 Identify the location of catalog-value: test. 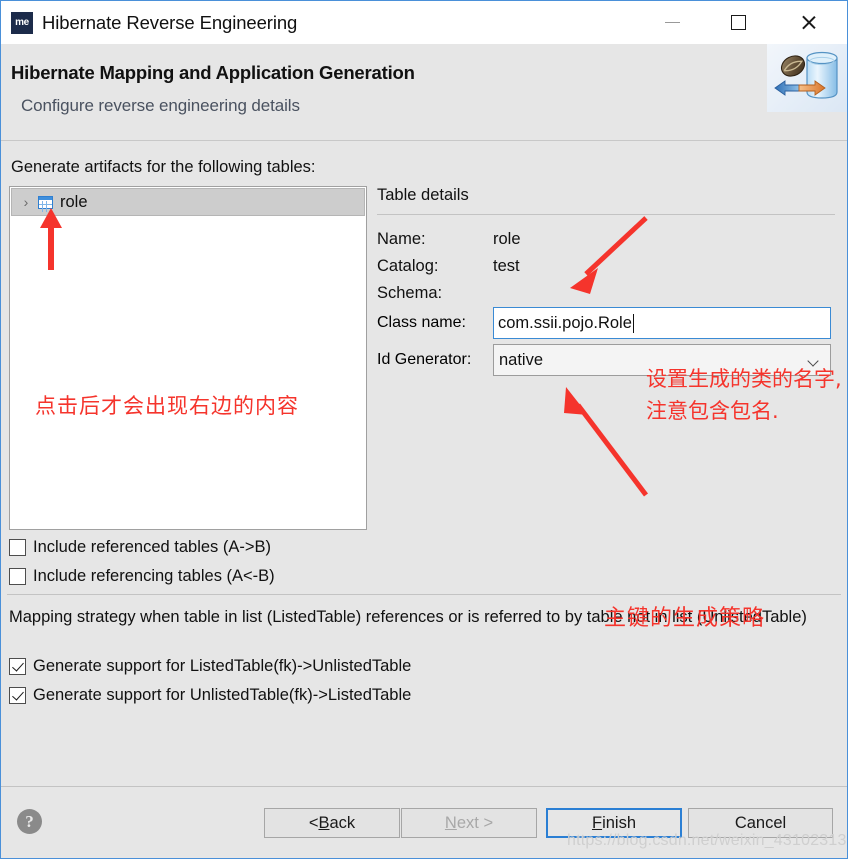
(506, 266).